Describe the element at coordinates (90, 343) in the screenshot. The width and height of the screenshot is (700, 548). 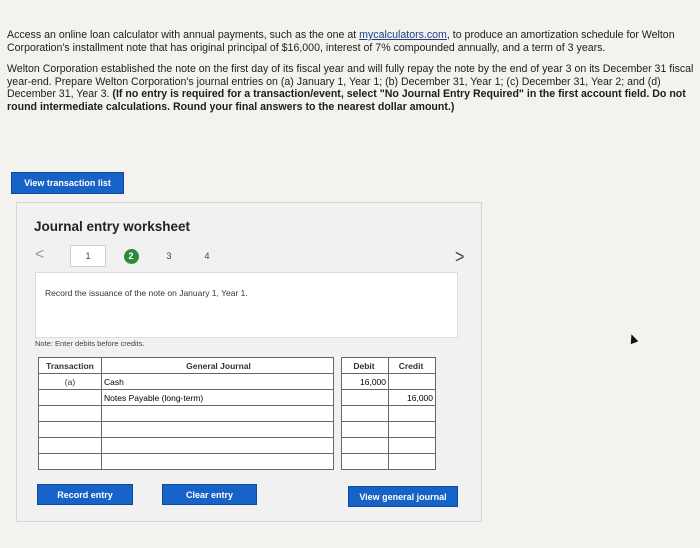
I see `debits-note: Note: Enter debits before credits.` at that location.